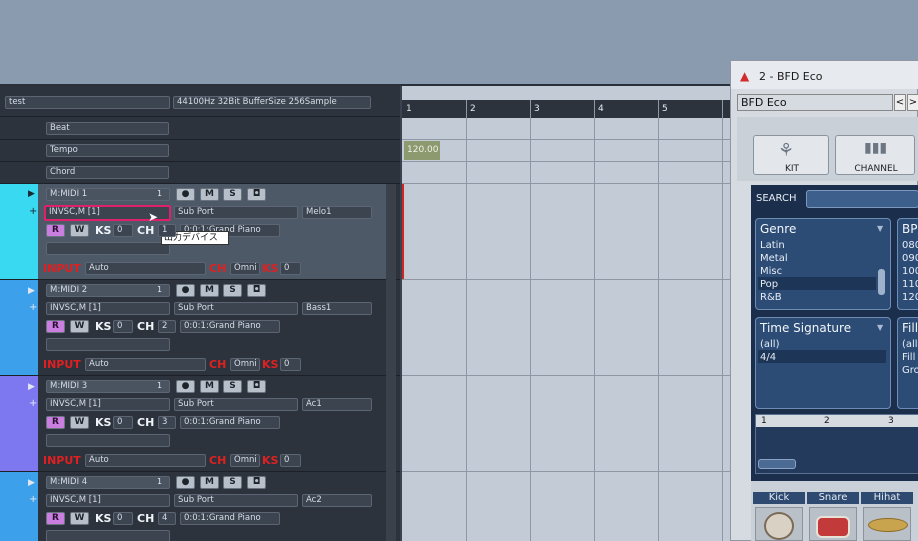 The image size is (918, 541). What do you see at coordinates (55, 230) in the screenshot?
I see `record-button: R` at bounding box center [55, 230].